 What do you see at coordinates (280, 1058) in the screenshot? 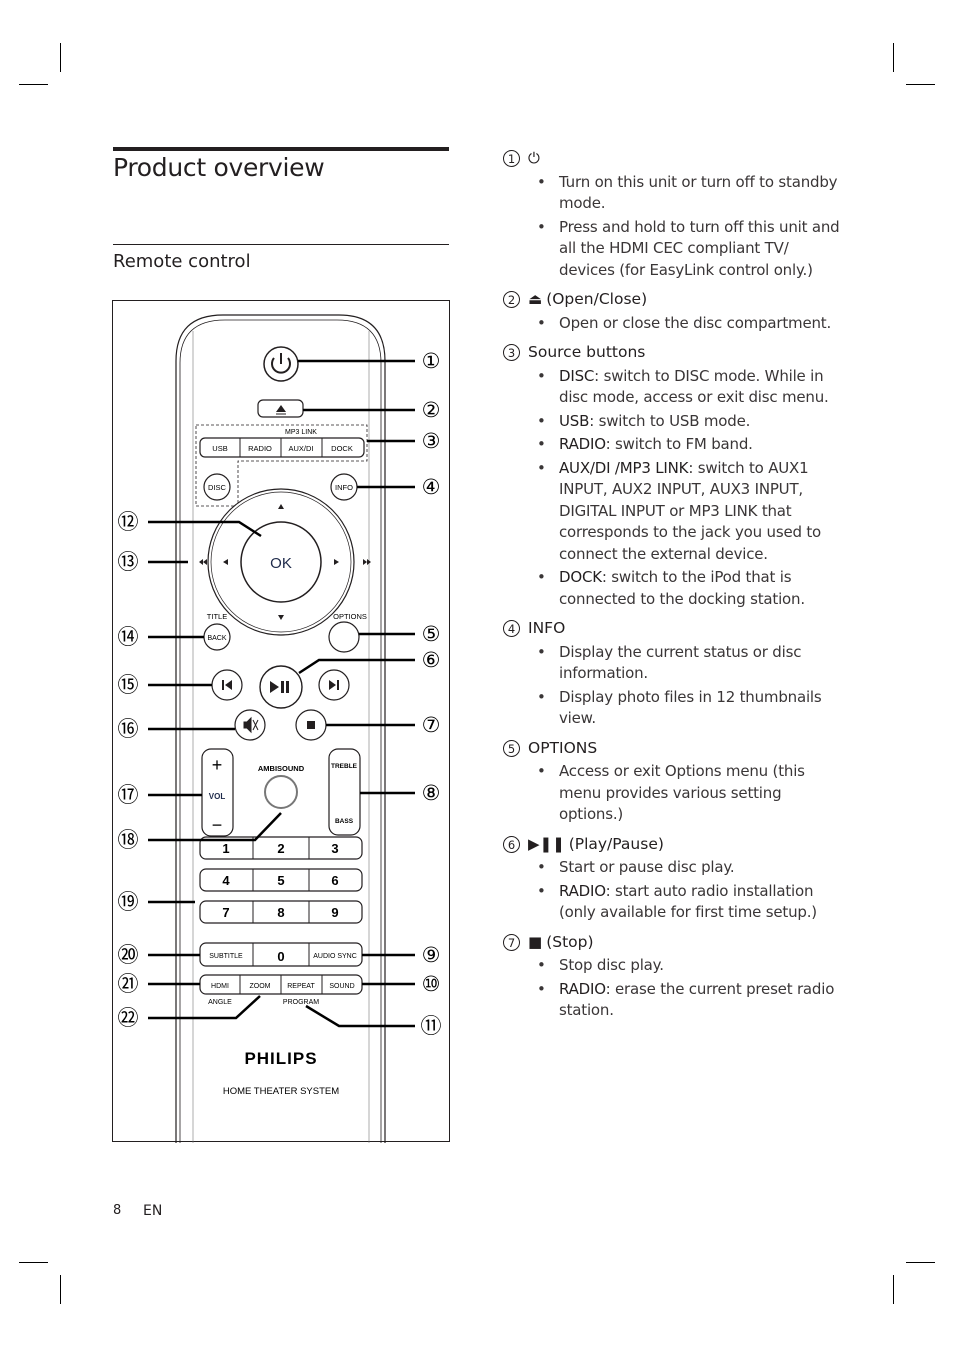
I see `brand-logo: PHILIPS` at bounding box center [280, 1058].